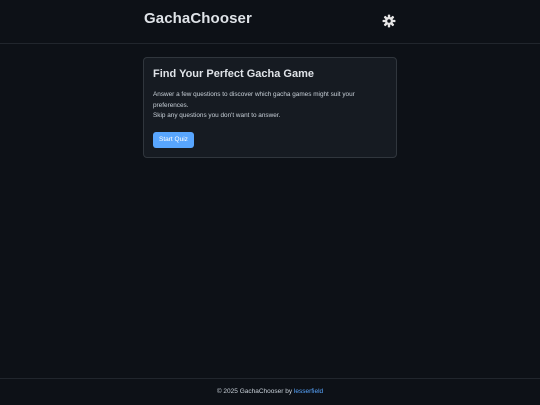 The width and height of the screenshot is (540, 405). What do you see at coordinates (308, 391) in the screenshot?
I see `author-link: lesserfield` at bounding box center [308, 391].